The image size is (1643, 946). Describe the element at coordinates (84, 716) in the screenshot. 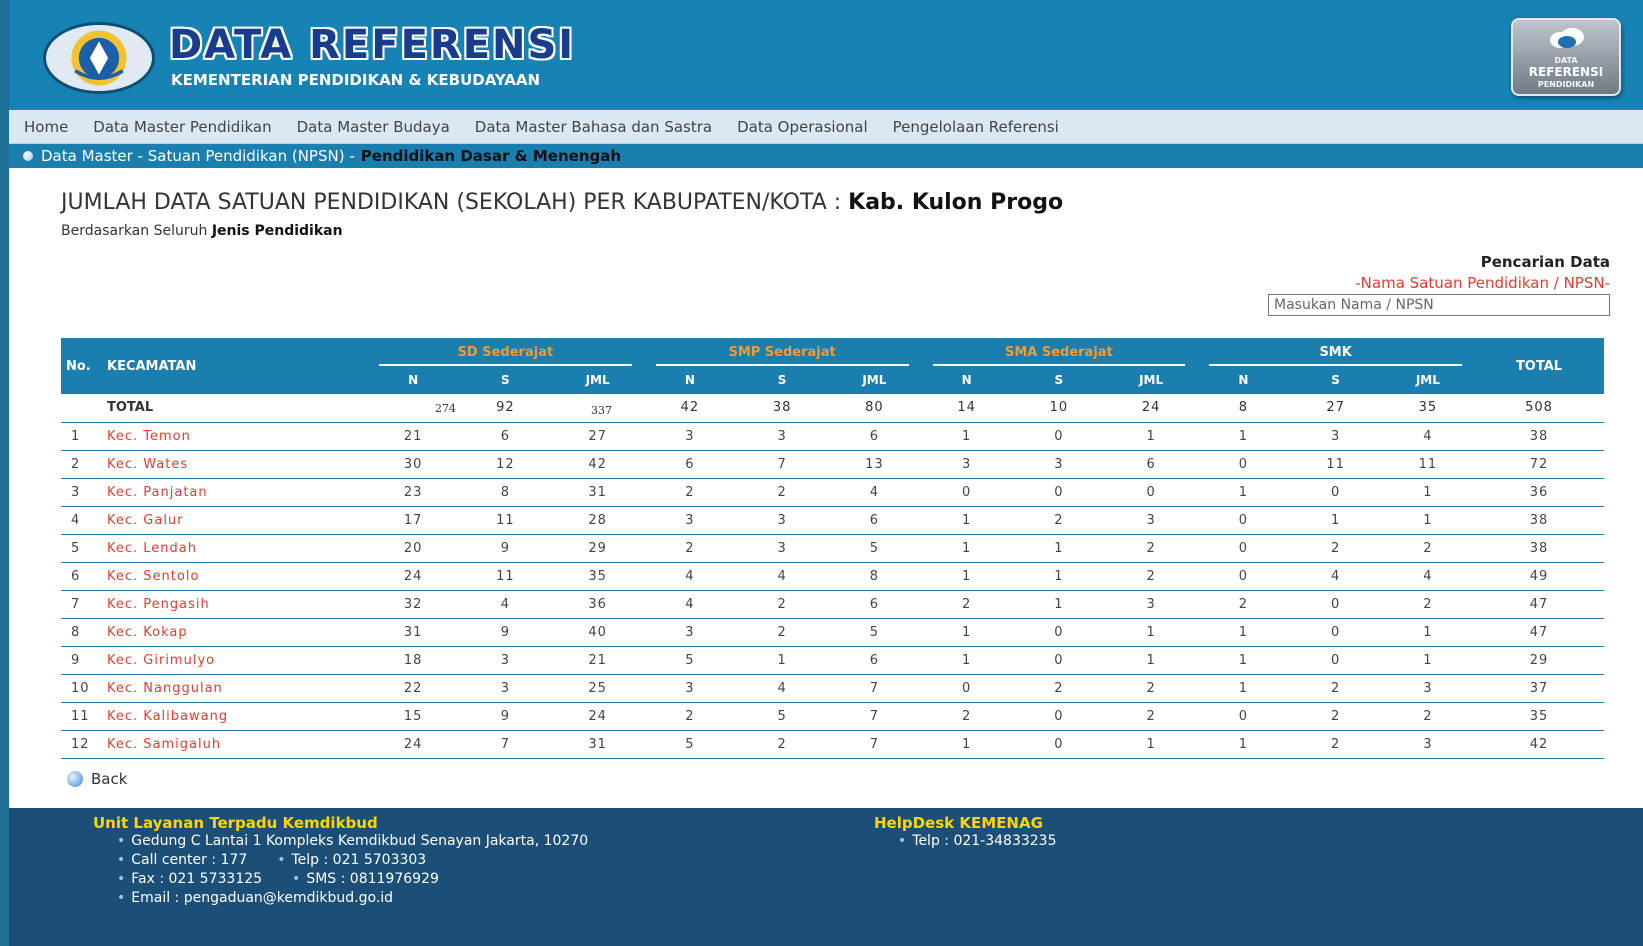

I see `row-no: 11` at that location.